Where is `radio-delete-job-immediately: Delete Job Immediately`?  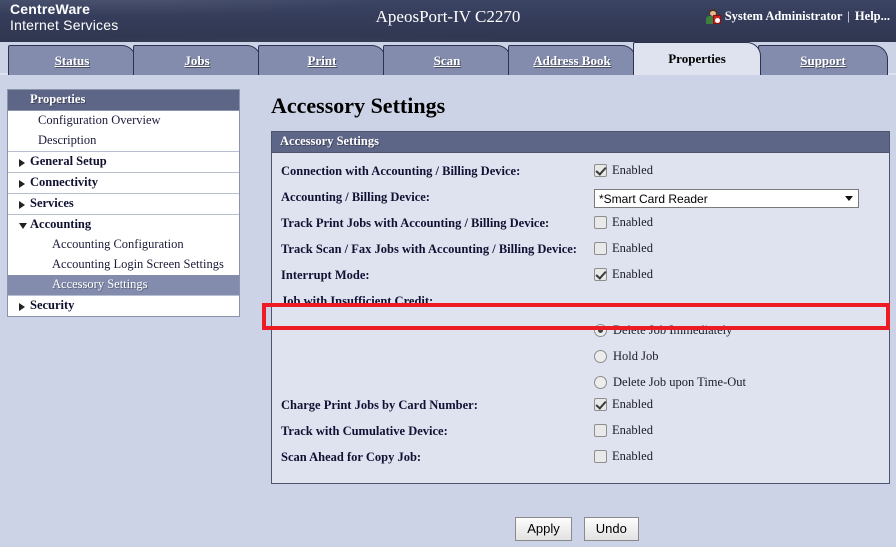
radio-delete-job-immediately: Delete Job Immediately is located at coordinates (663, 330).